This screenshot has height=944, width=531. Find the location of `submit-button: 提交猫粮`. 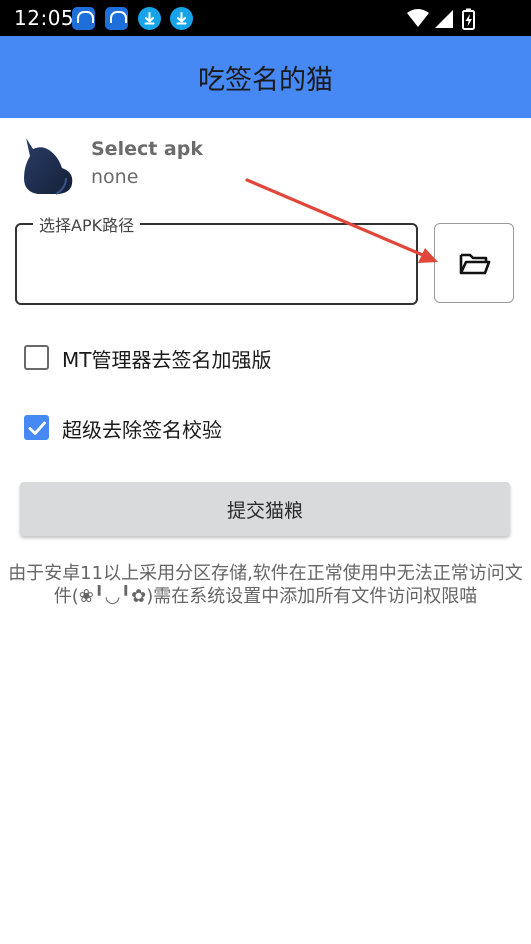

submit-button: 提交猫粮 is located at coordinates (265, 509).